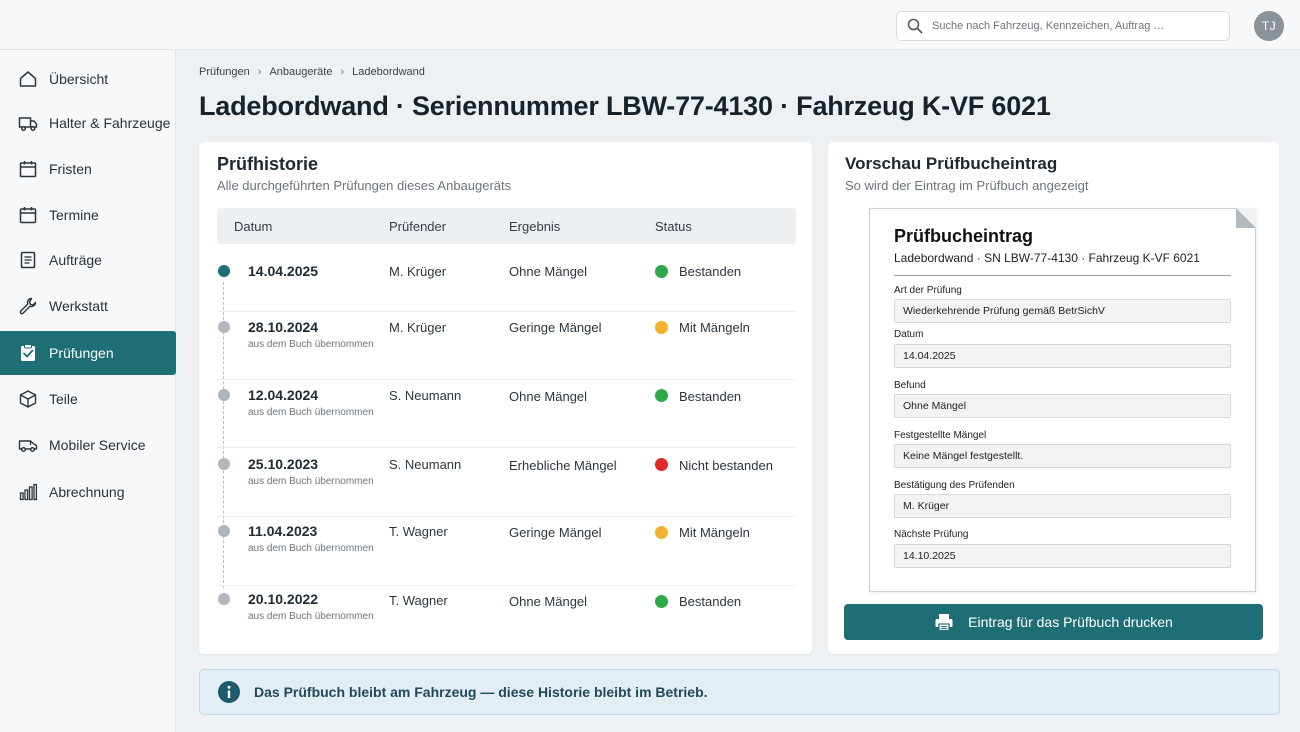 The height and width of the screenshot is (732, 1300). I want to click on top-bar: TJ, so click(650, 25).